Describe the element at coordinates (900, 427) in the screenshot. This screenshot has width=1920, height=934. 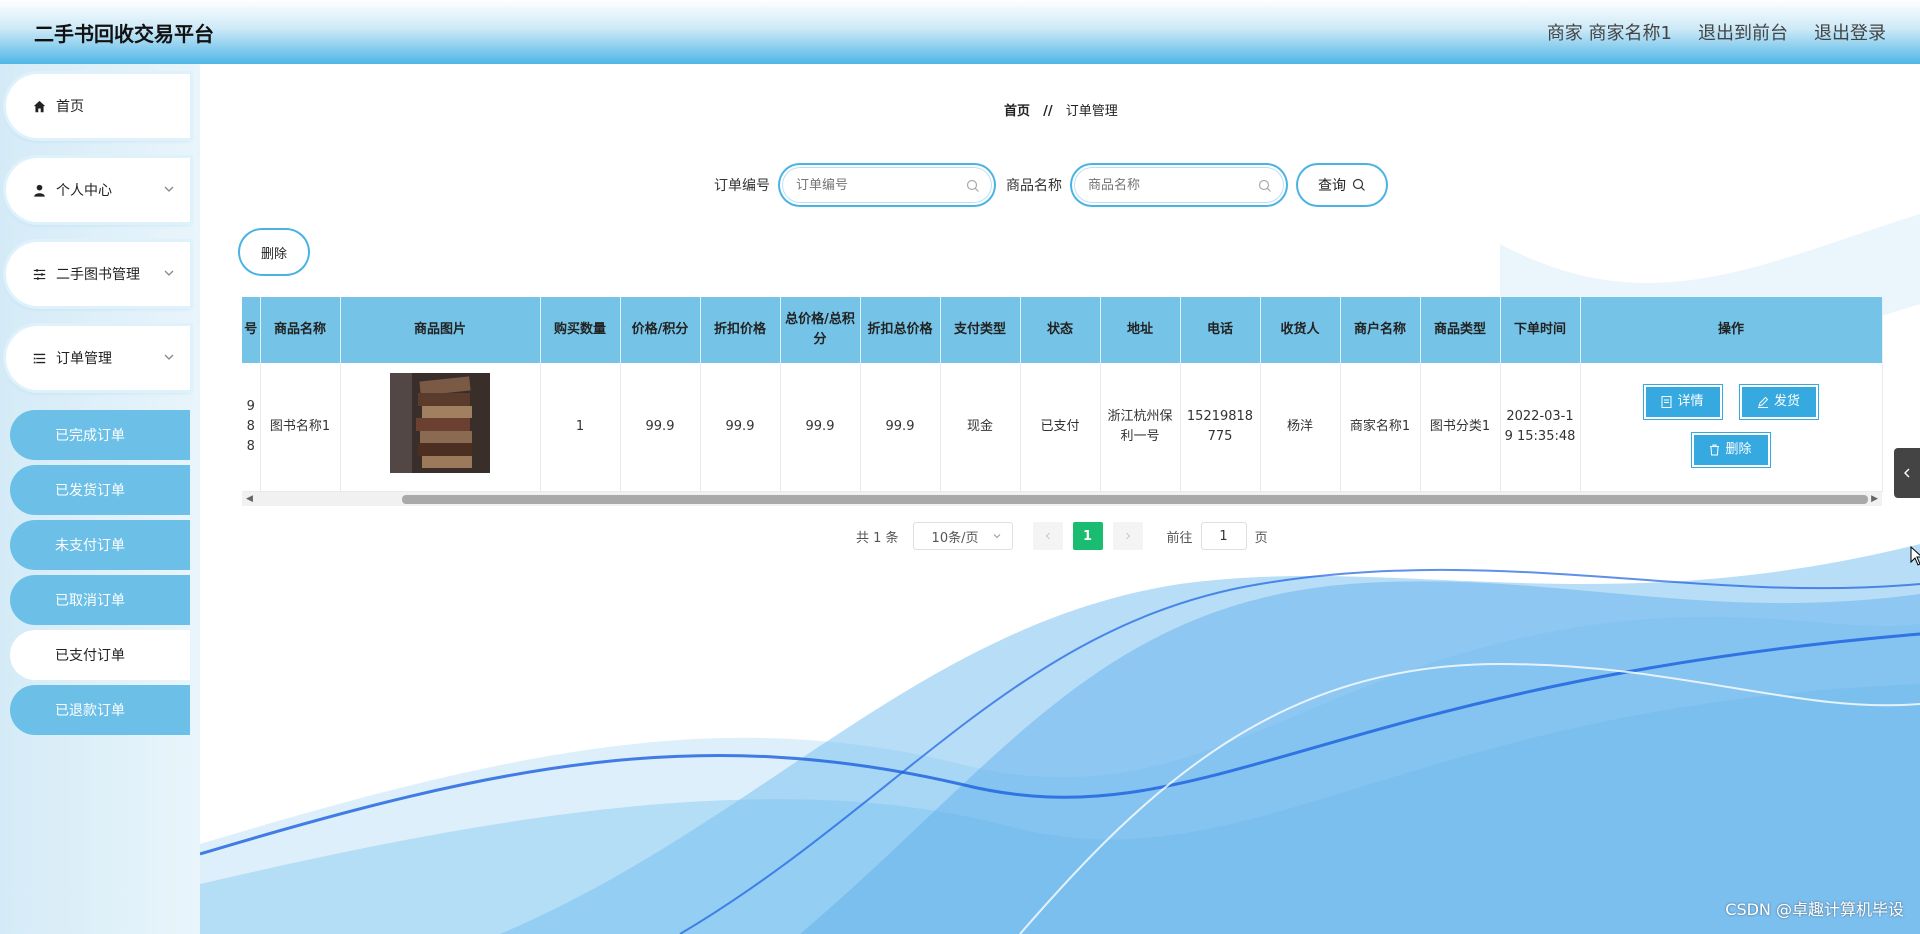
I see `discount-total-cell: 99.9` at that location.